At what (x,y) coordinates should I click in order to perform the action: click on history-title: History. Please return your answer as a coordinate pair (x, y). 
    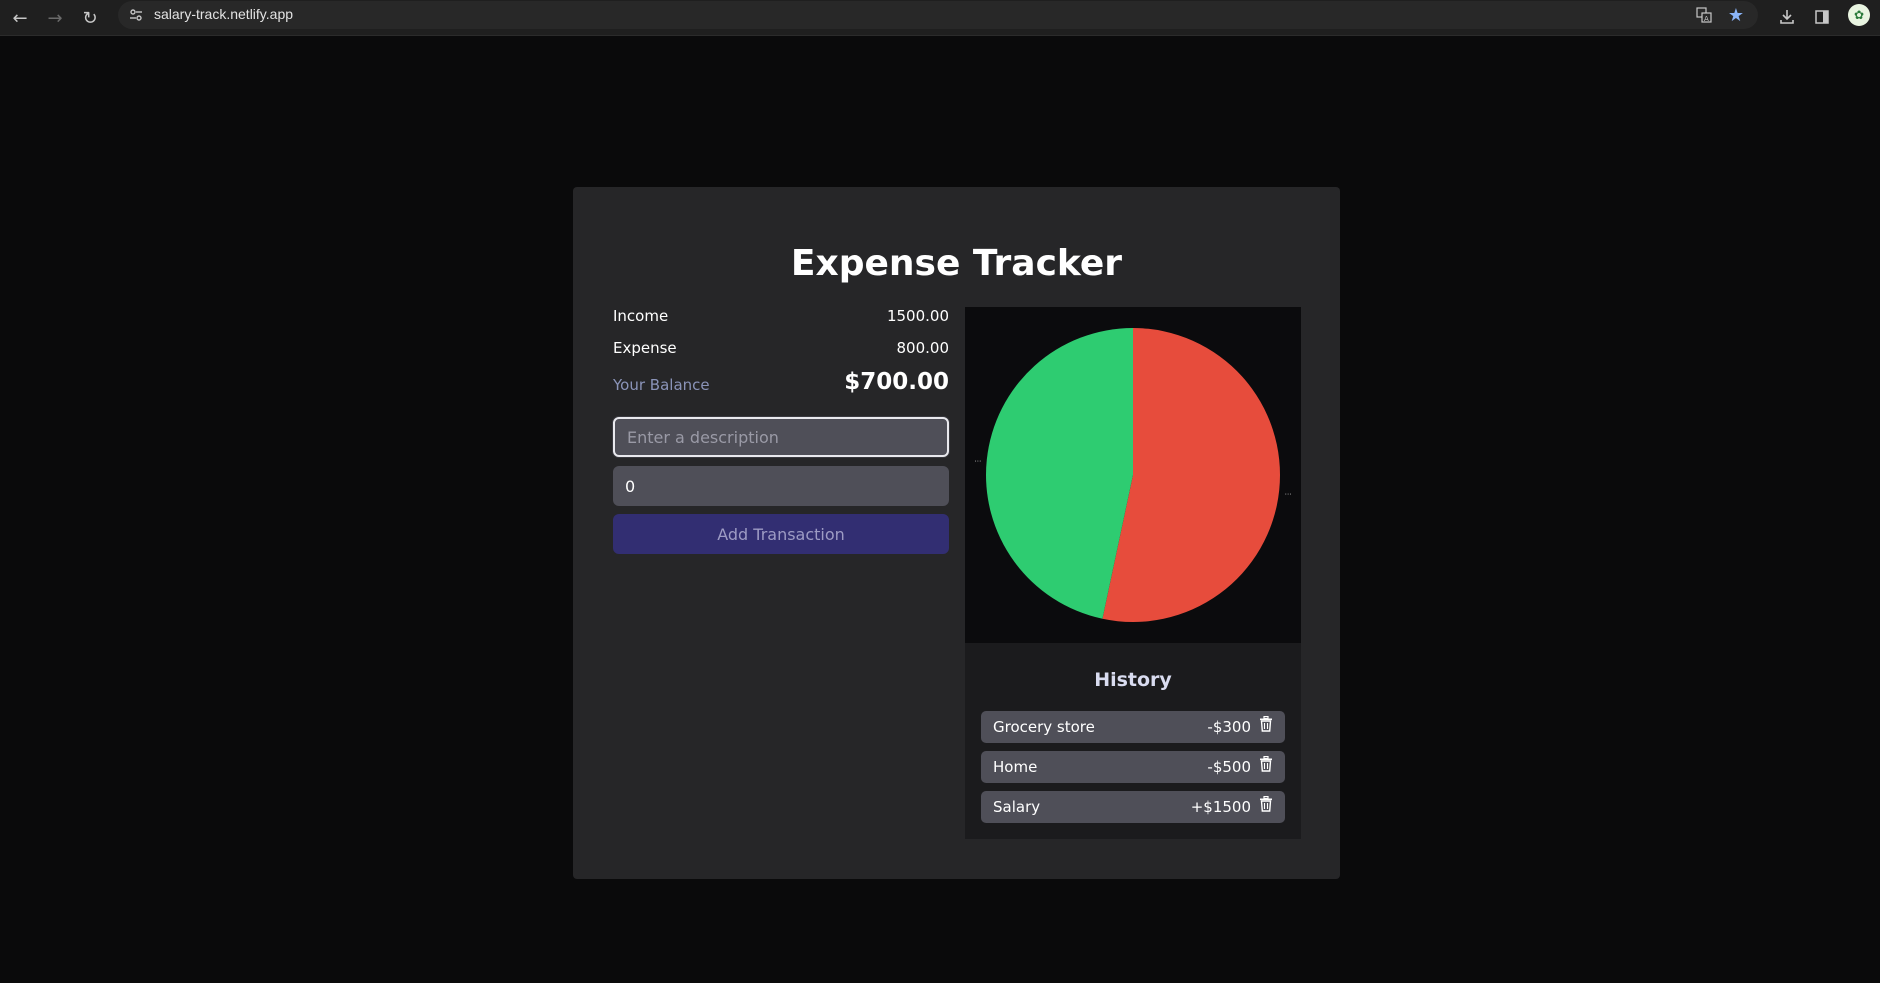
    Looking at the image, I should click on (1133, 680).